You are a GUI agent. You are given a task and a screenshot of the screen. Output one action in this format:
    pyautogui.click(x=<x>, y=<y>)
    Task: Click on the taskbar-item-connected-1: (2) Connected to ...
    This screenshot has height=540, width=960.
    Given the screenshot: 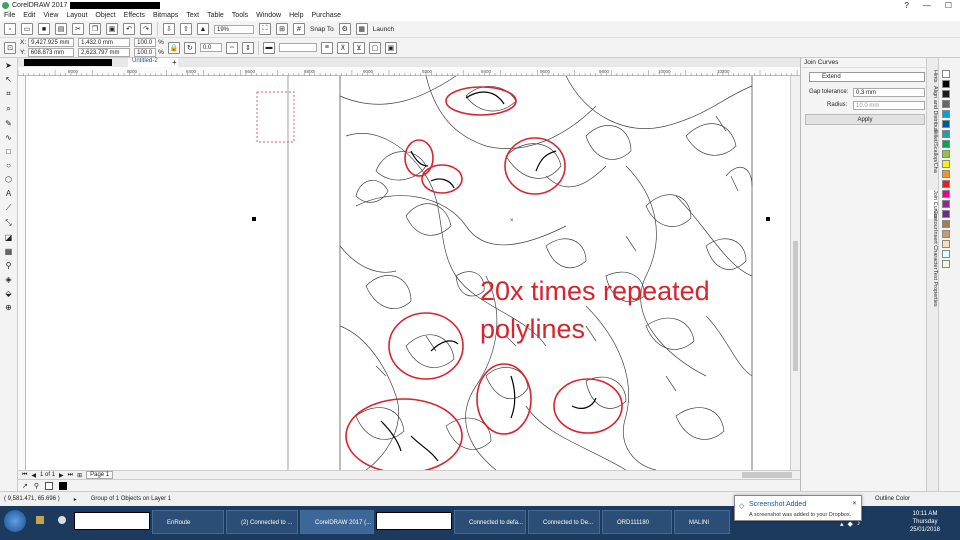 What is the action you would take?
    pyautogui.click(x=262, y=522)
    